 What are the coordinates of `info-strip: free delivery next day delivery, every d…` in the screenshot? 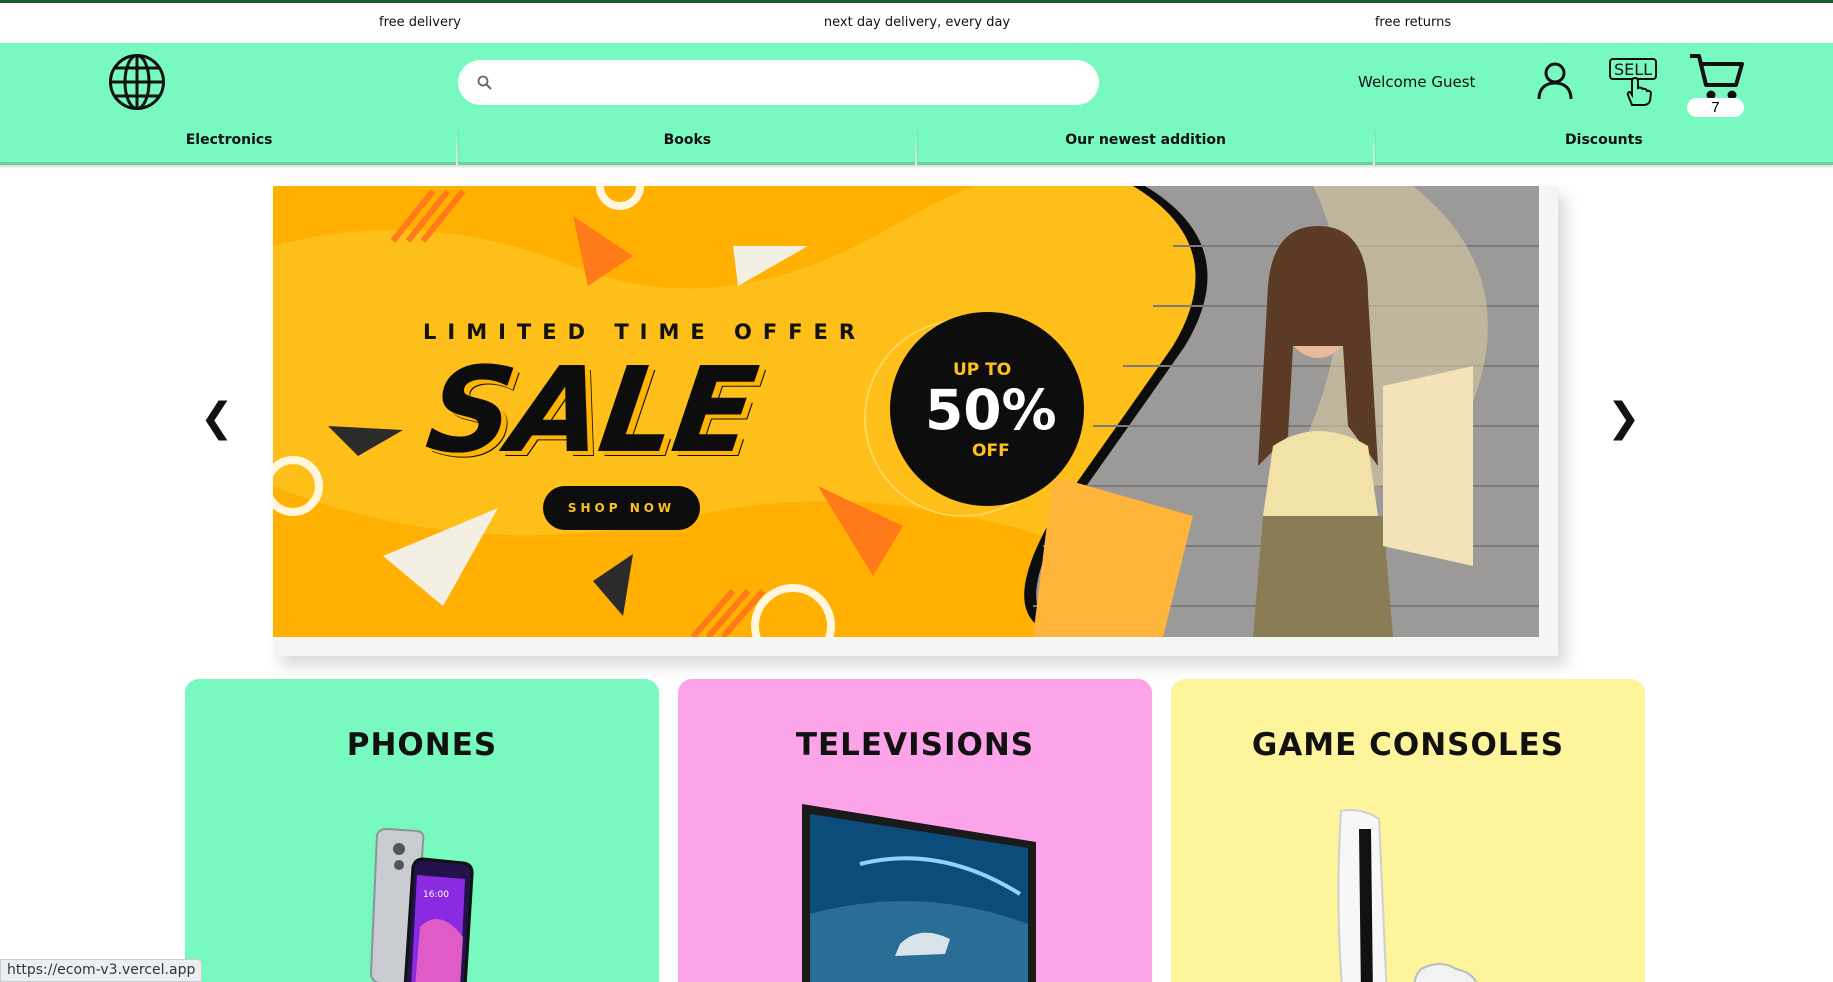 It's located at (916, 21).